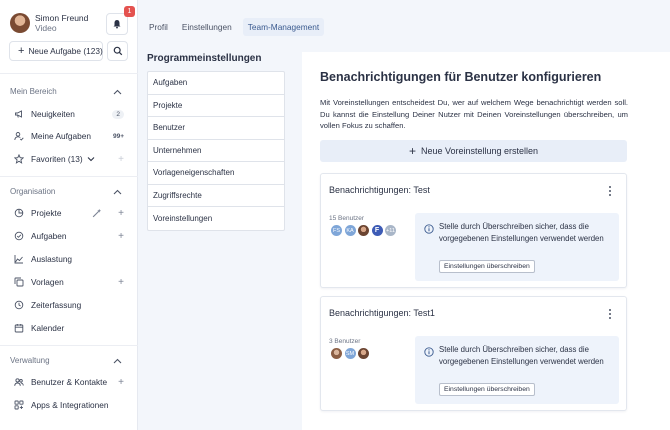 This screenshot has height=430, width=670. Describe the element at coordinates (158, 27) in the screenshot. I see `tab-profil: Profil` at that location.